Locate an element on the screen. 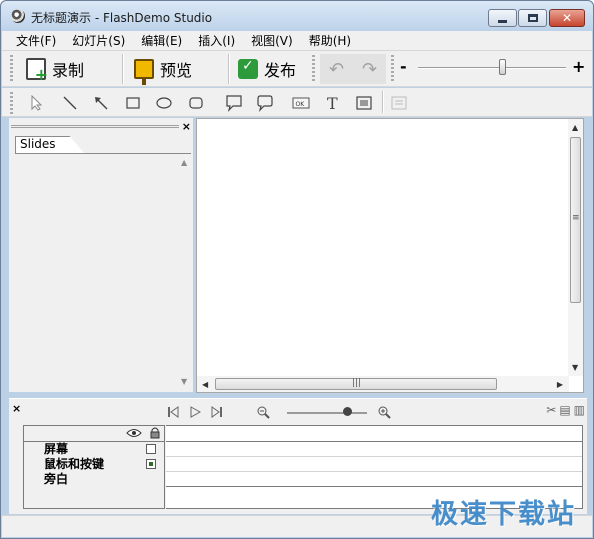 The height and width of the screenshot is (539, 594). scroll-left-icon: ◀ is located at coordinates (205, 384).